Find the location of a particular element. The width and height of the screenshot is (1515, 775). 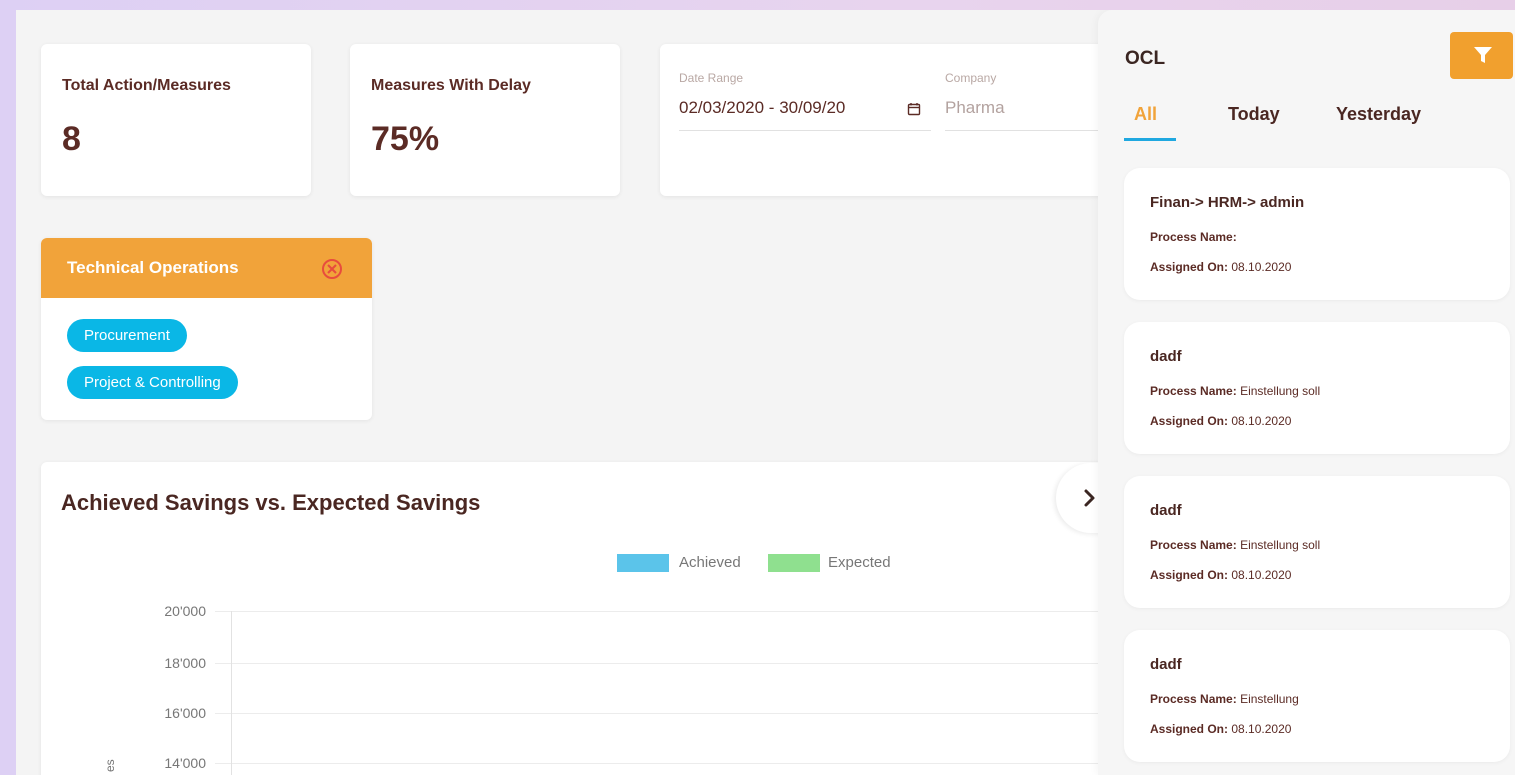

legend-swatch-expected is located at coordinates (794, 563).